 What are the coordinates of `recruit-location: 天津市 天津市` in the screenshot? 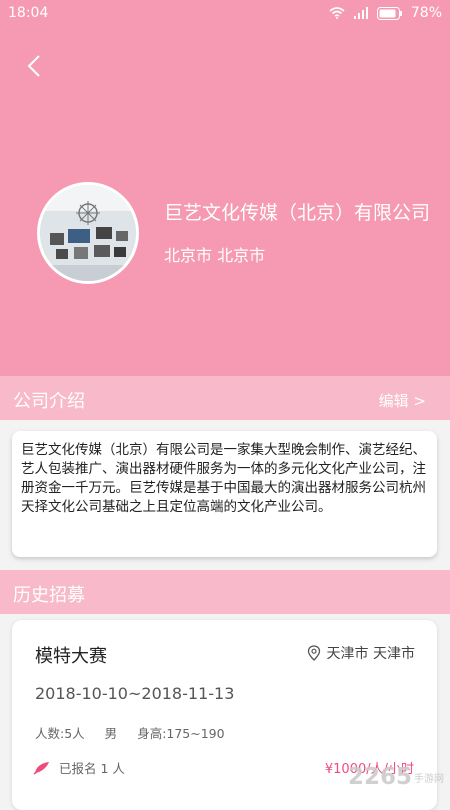 It's located at (361, 653).